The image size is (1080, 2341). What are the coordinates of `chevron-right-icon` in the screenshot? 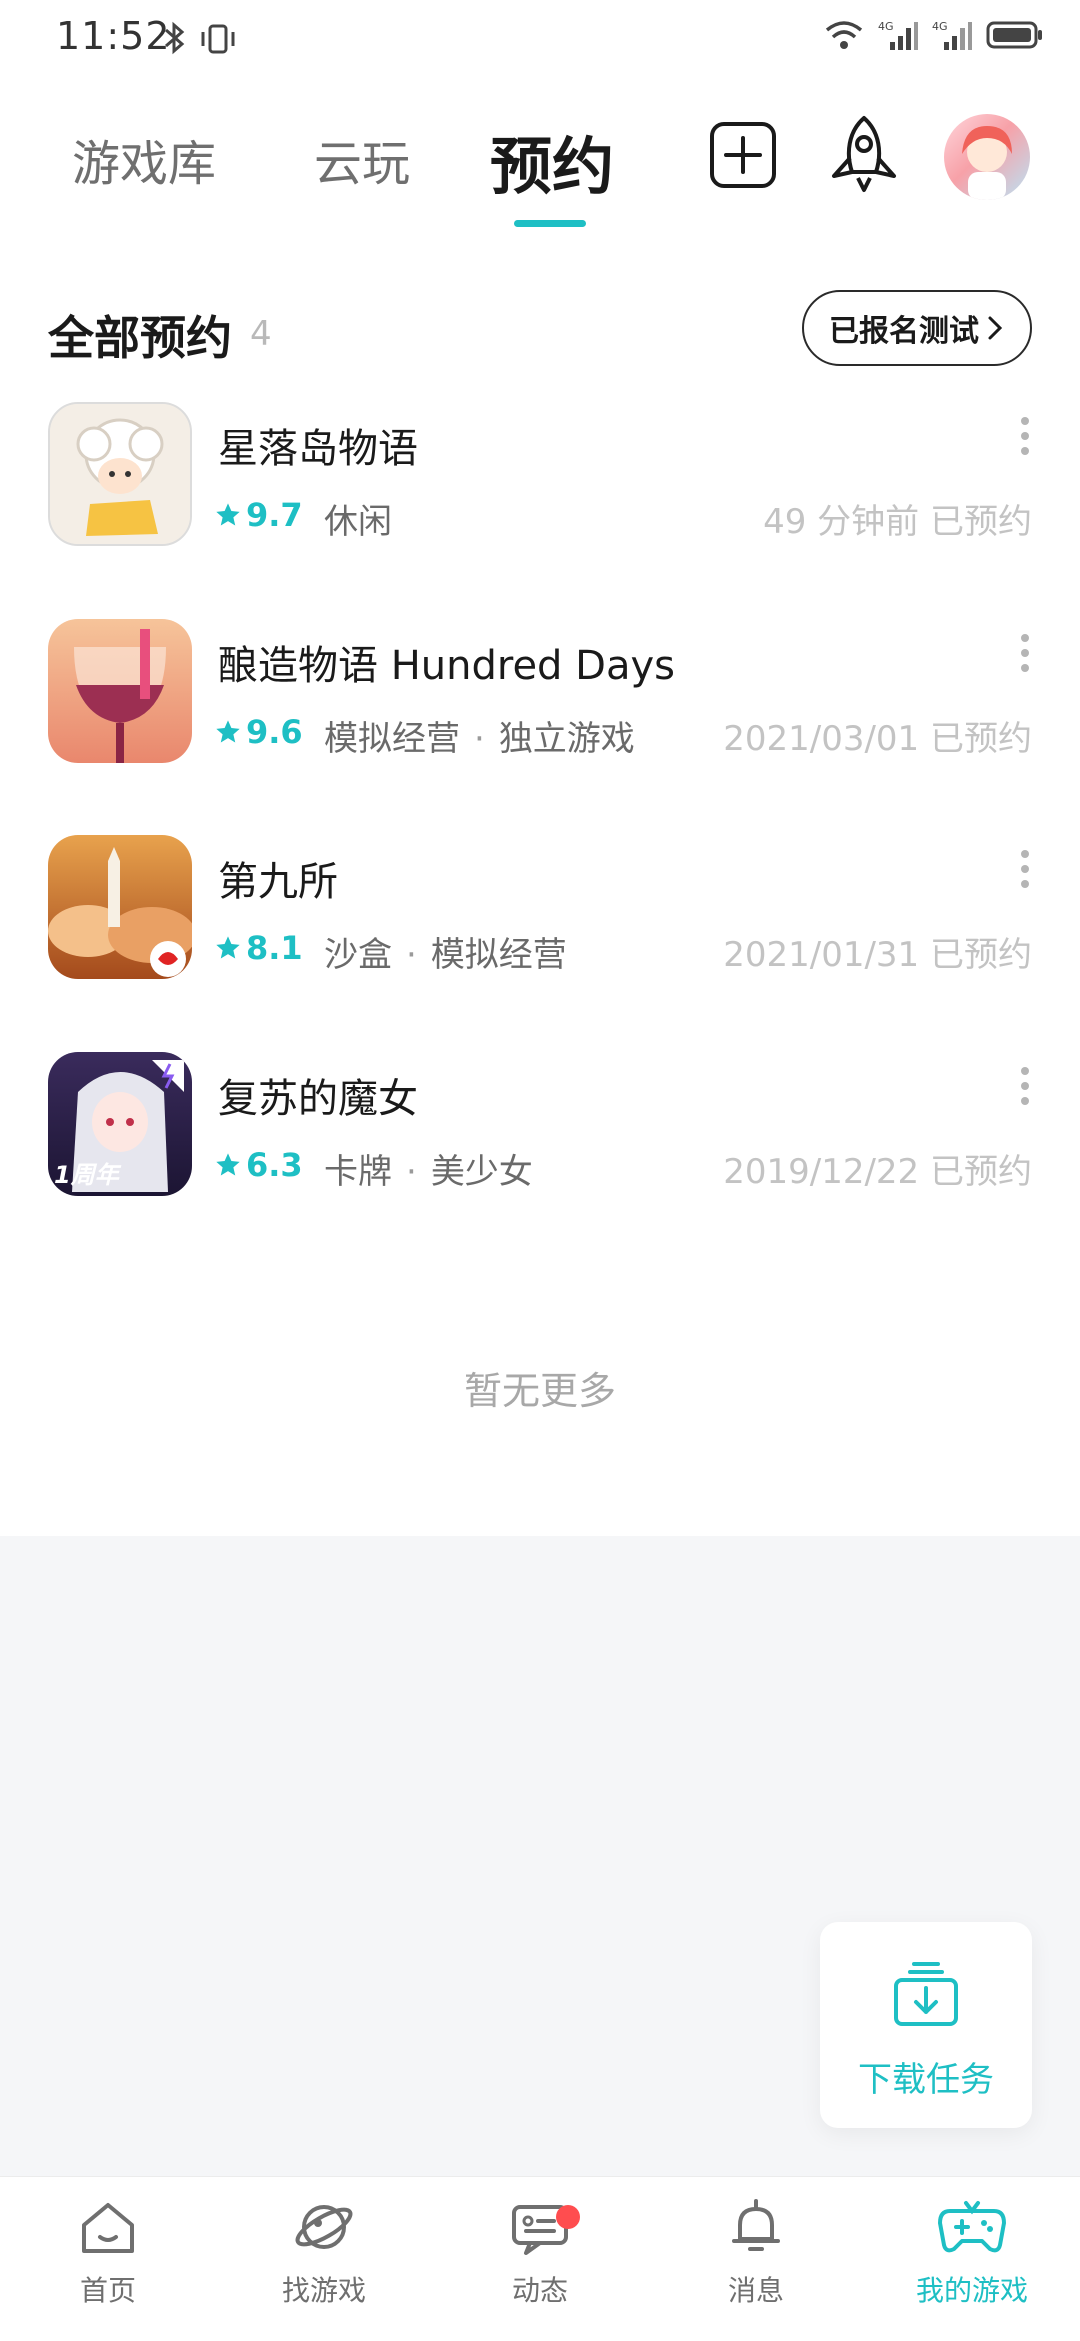 It's located at (995, 328).